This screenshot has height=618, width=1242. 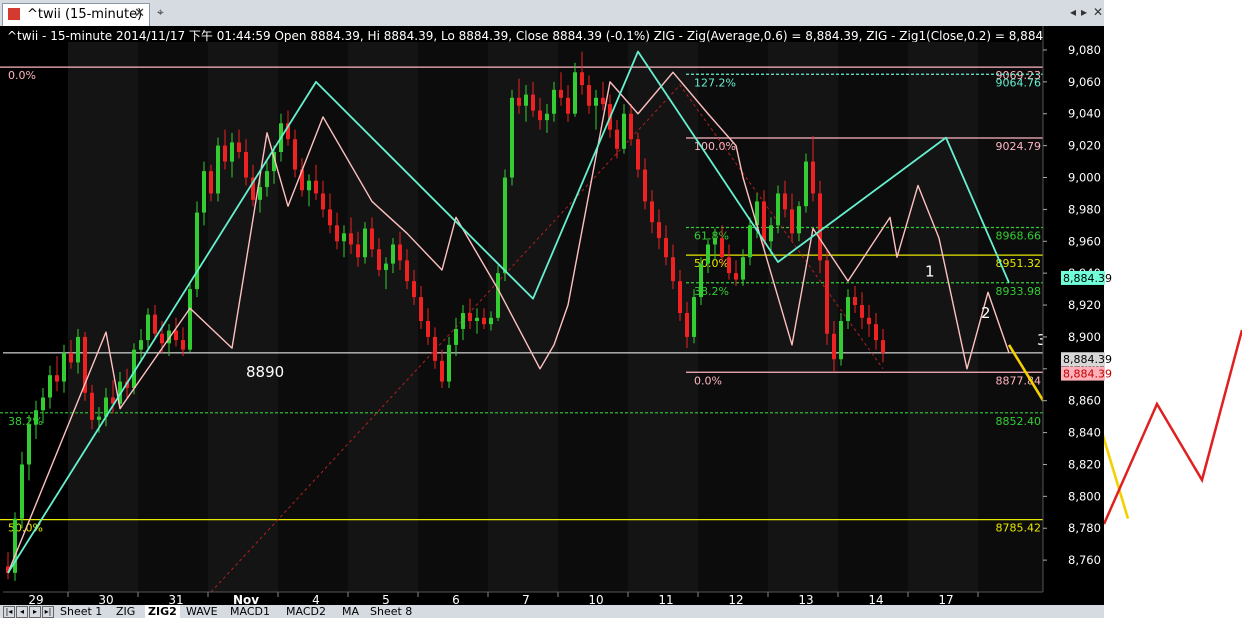 What do you see at coordinates (1084, 528) in the screenshot?
I see `y-tick-label: 8,780` at bounding box center [1084, 528].